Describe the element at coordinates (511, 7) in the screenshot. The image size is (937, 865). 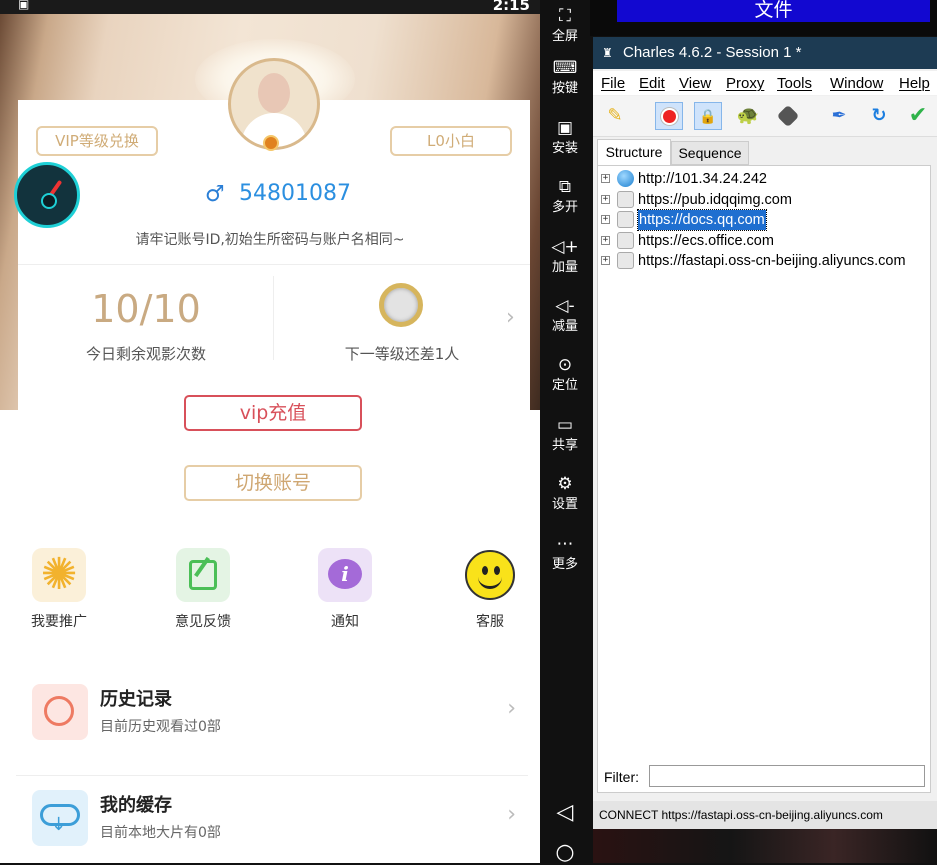
I see `status-time: 2:15` at that location.